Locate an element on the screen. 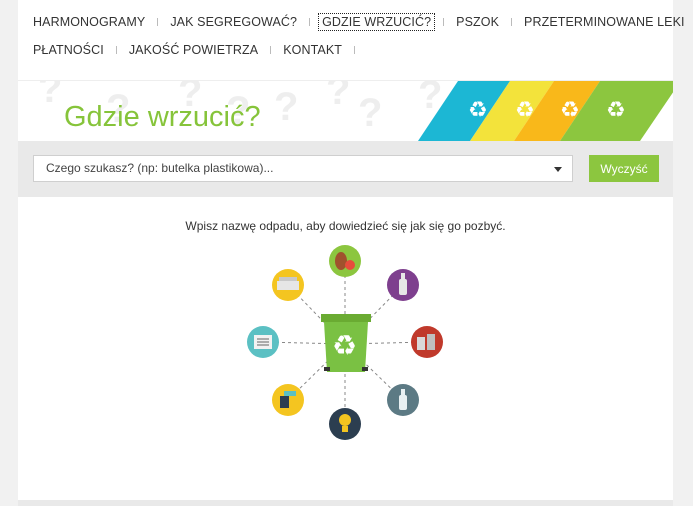 The width and height of the screenshot is (693, 506). page-margin-left is located at coordinates (9, 253).